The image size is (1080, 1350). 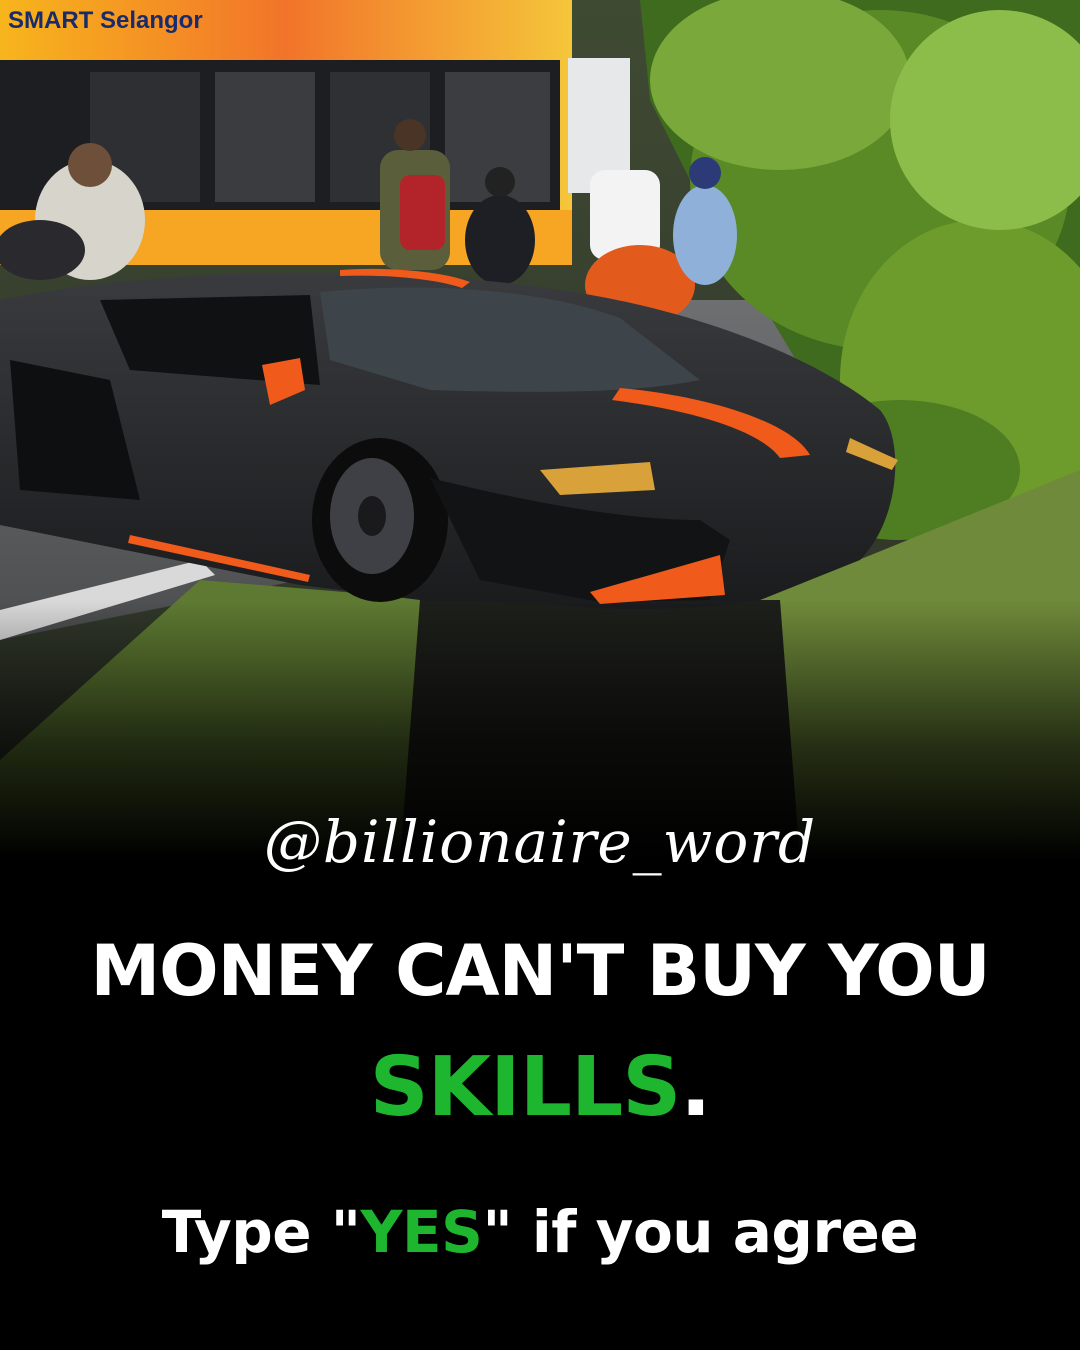 I want to click on headline-highlight: SKILLS, so click(x=525, y=1087).